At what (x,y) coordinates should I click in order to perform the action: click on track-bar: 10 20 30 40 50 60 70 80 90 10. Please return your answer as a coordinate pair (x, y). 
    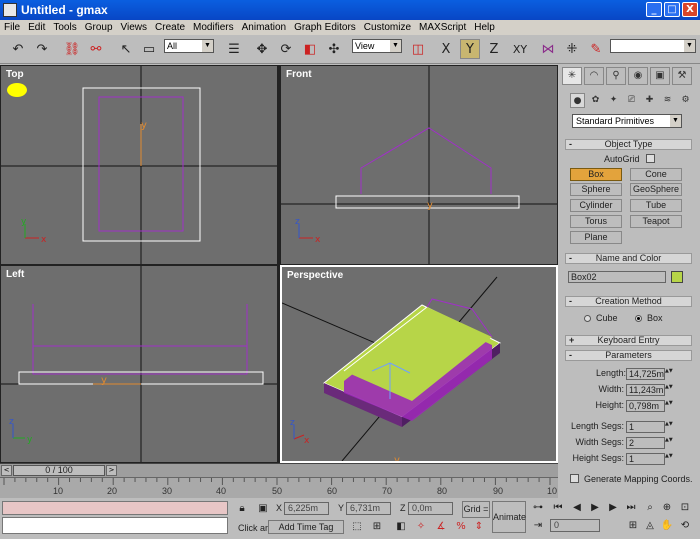
    Looking at the image, I should click on (279, 487).